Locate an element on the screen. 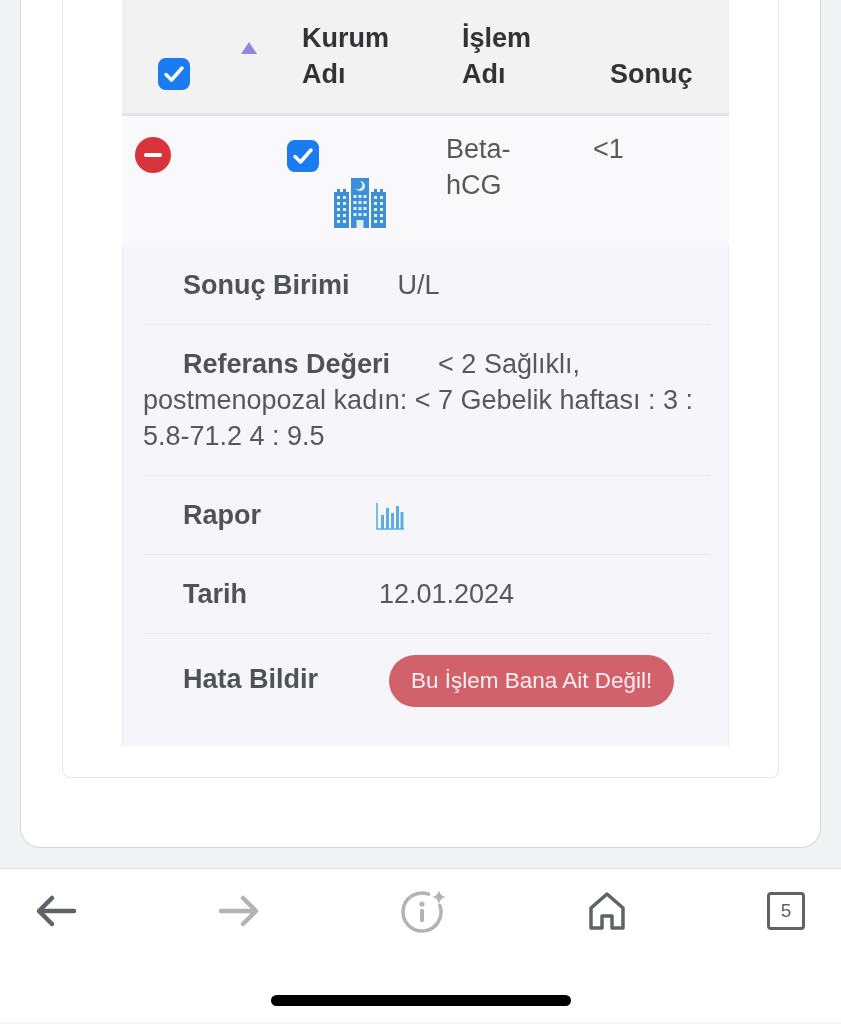 Image resolution: width=841 pixels, height=1024 pixels. result-value: <1 is located at coordinates (608, 149).